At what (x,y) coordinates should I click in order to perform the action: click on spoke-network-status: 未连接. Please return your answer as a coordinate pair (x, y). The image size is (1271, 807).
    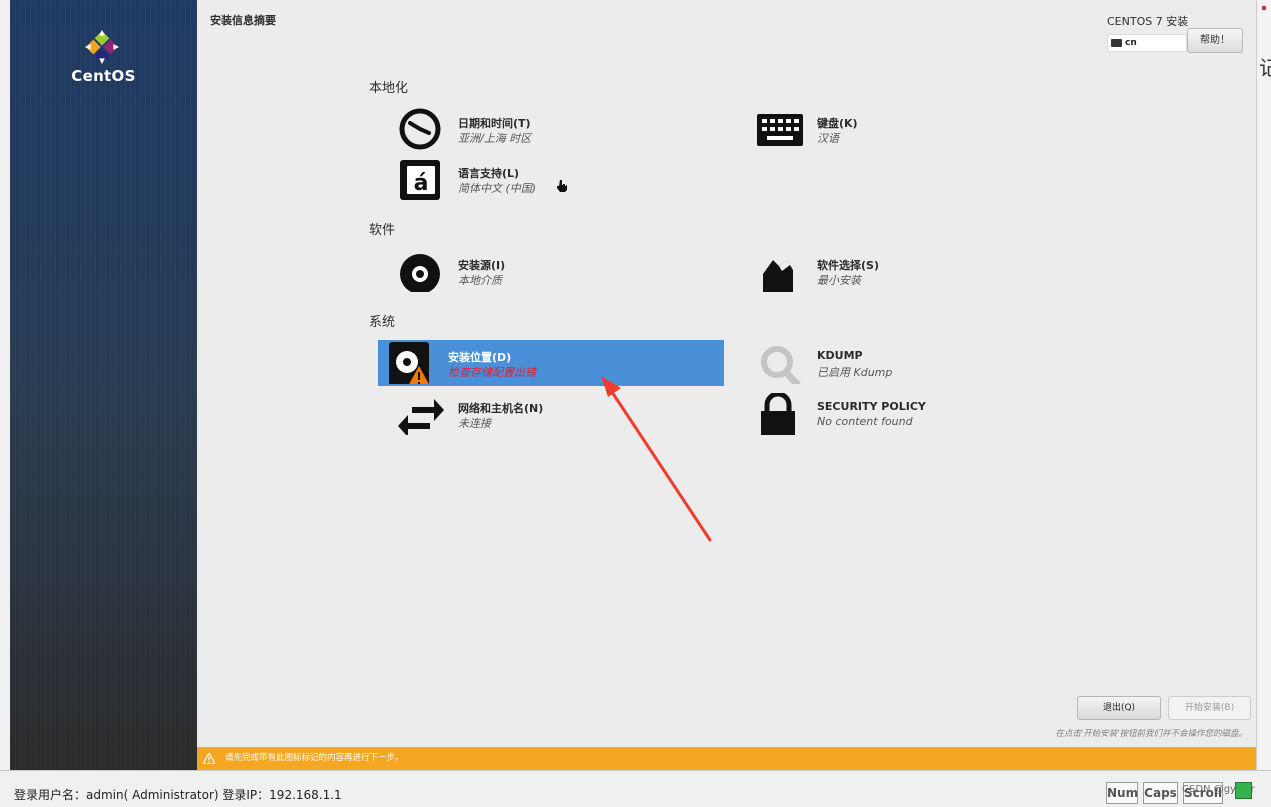
    Looking at the image, I should click on (474, 423).